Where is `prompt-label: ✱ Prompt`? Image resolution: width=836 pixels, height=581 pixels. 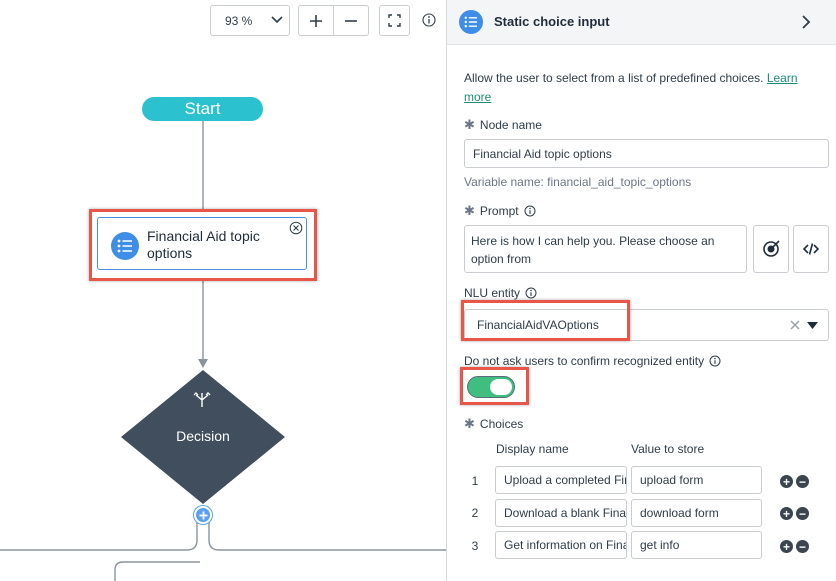
prompt-label: ✱ Prompt is located at coordinates (500, 211).